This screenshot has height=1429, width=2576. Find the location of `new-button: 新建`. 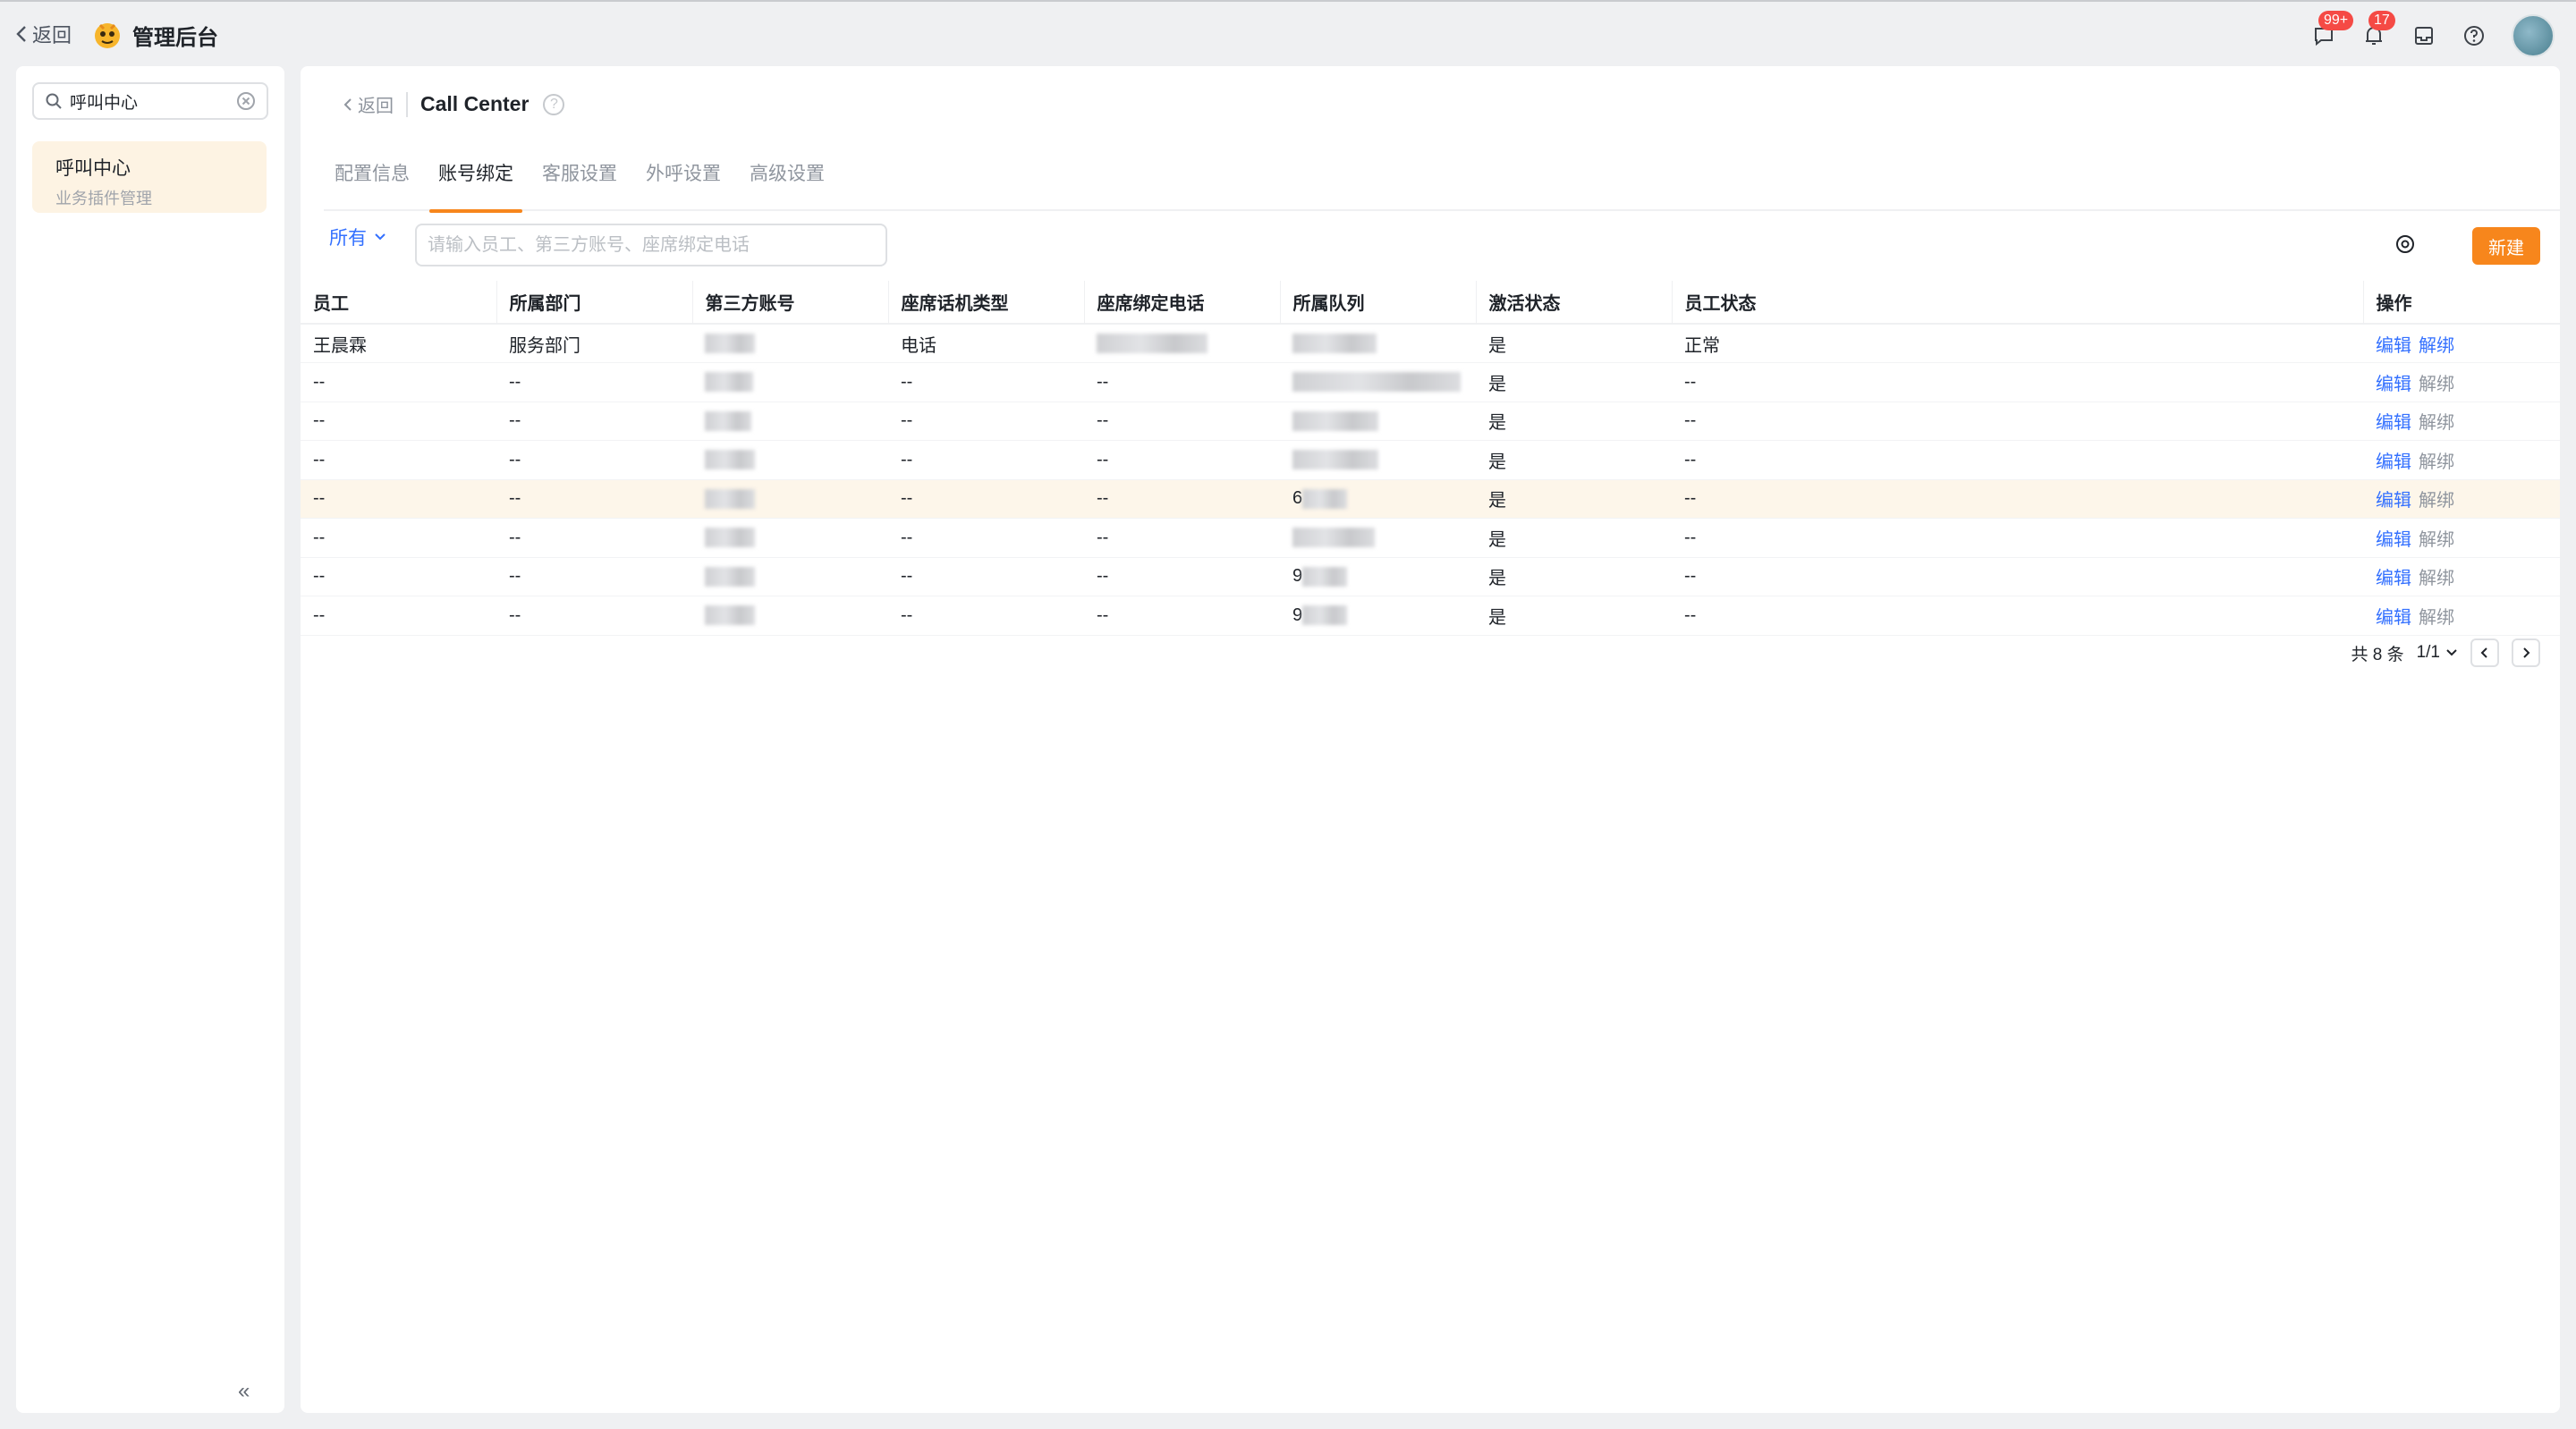

new-button: 新建 is located at coordinates (2506, 246).